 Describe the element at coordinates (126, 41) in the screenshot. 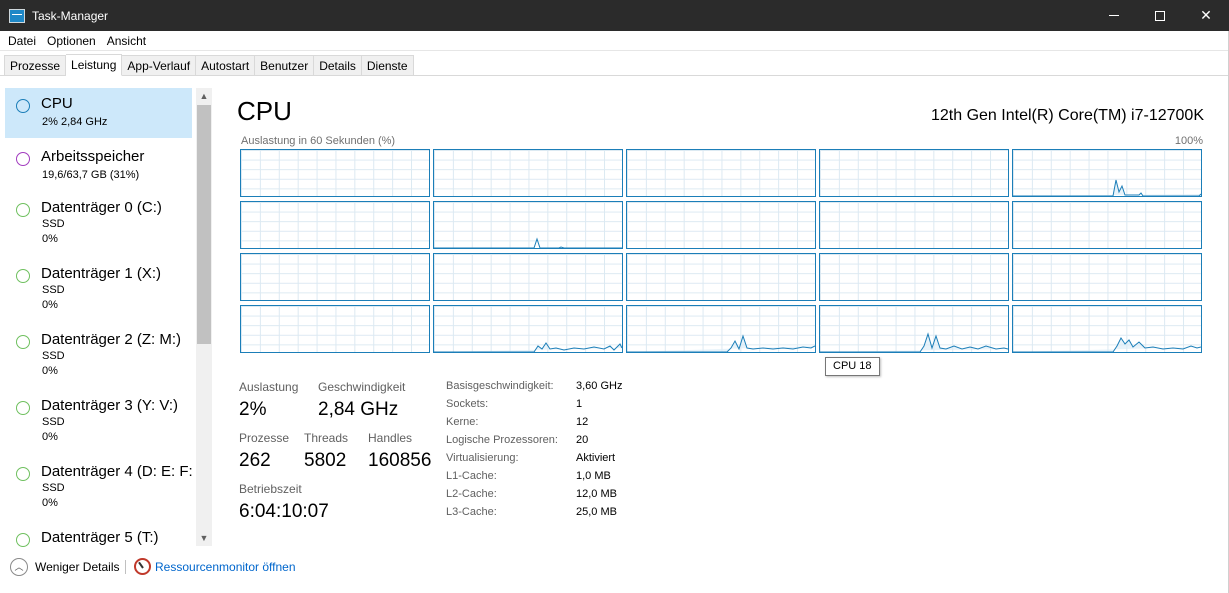

I see `menu-ansicht: Ansicht` at that location.